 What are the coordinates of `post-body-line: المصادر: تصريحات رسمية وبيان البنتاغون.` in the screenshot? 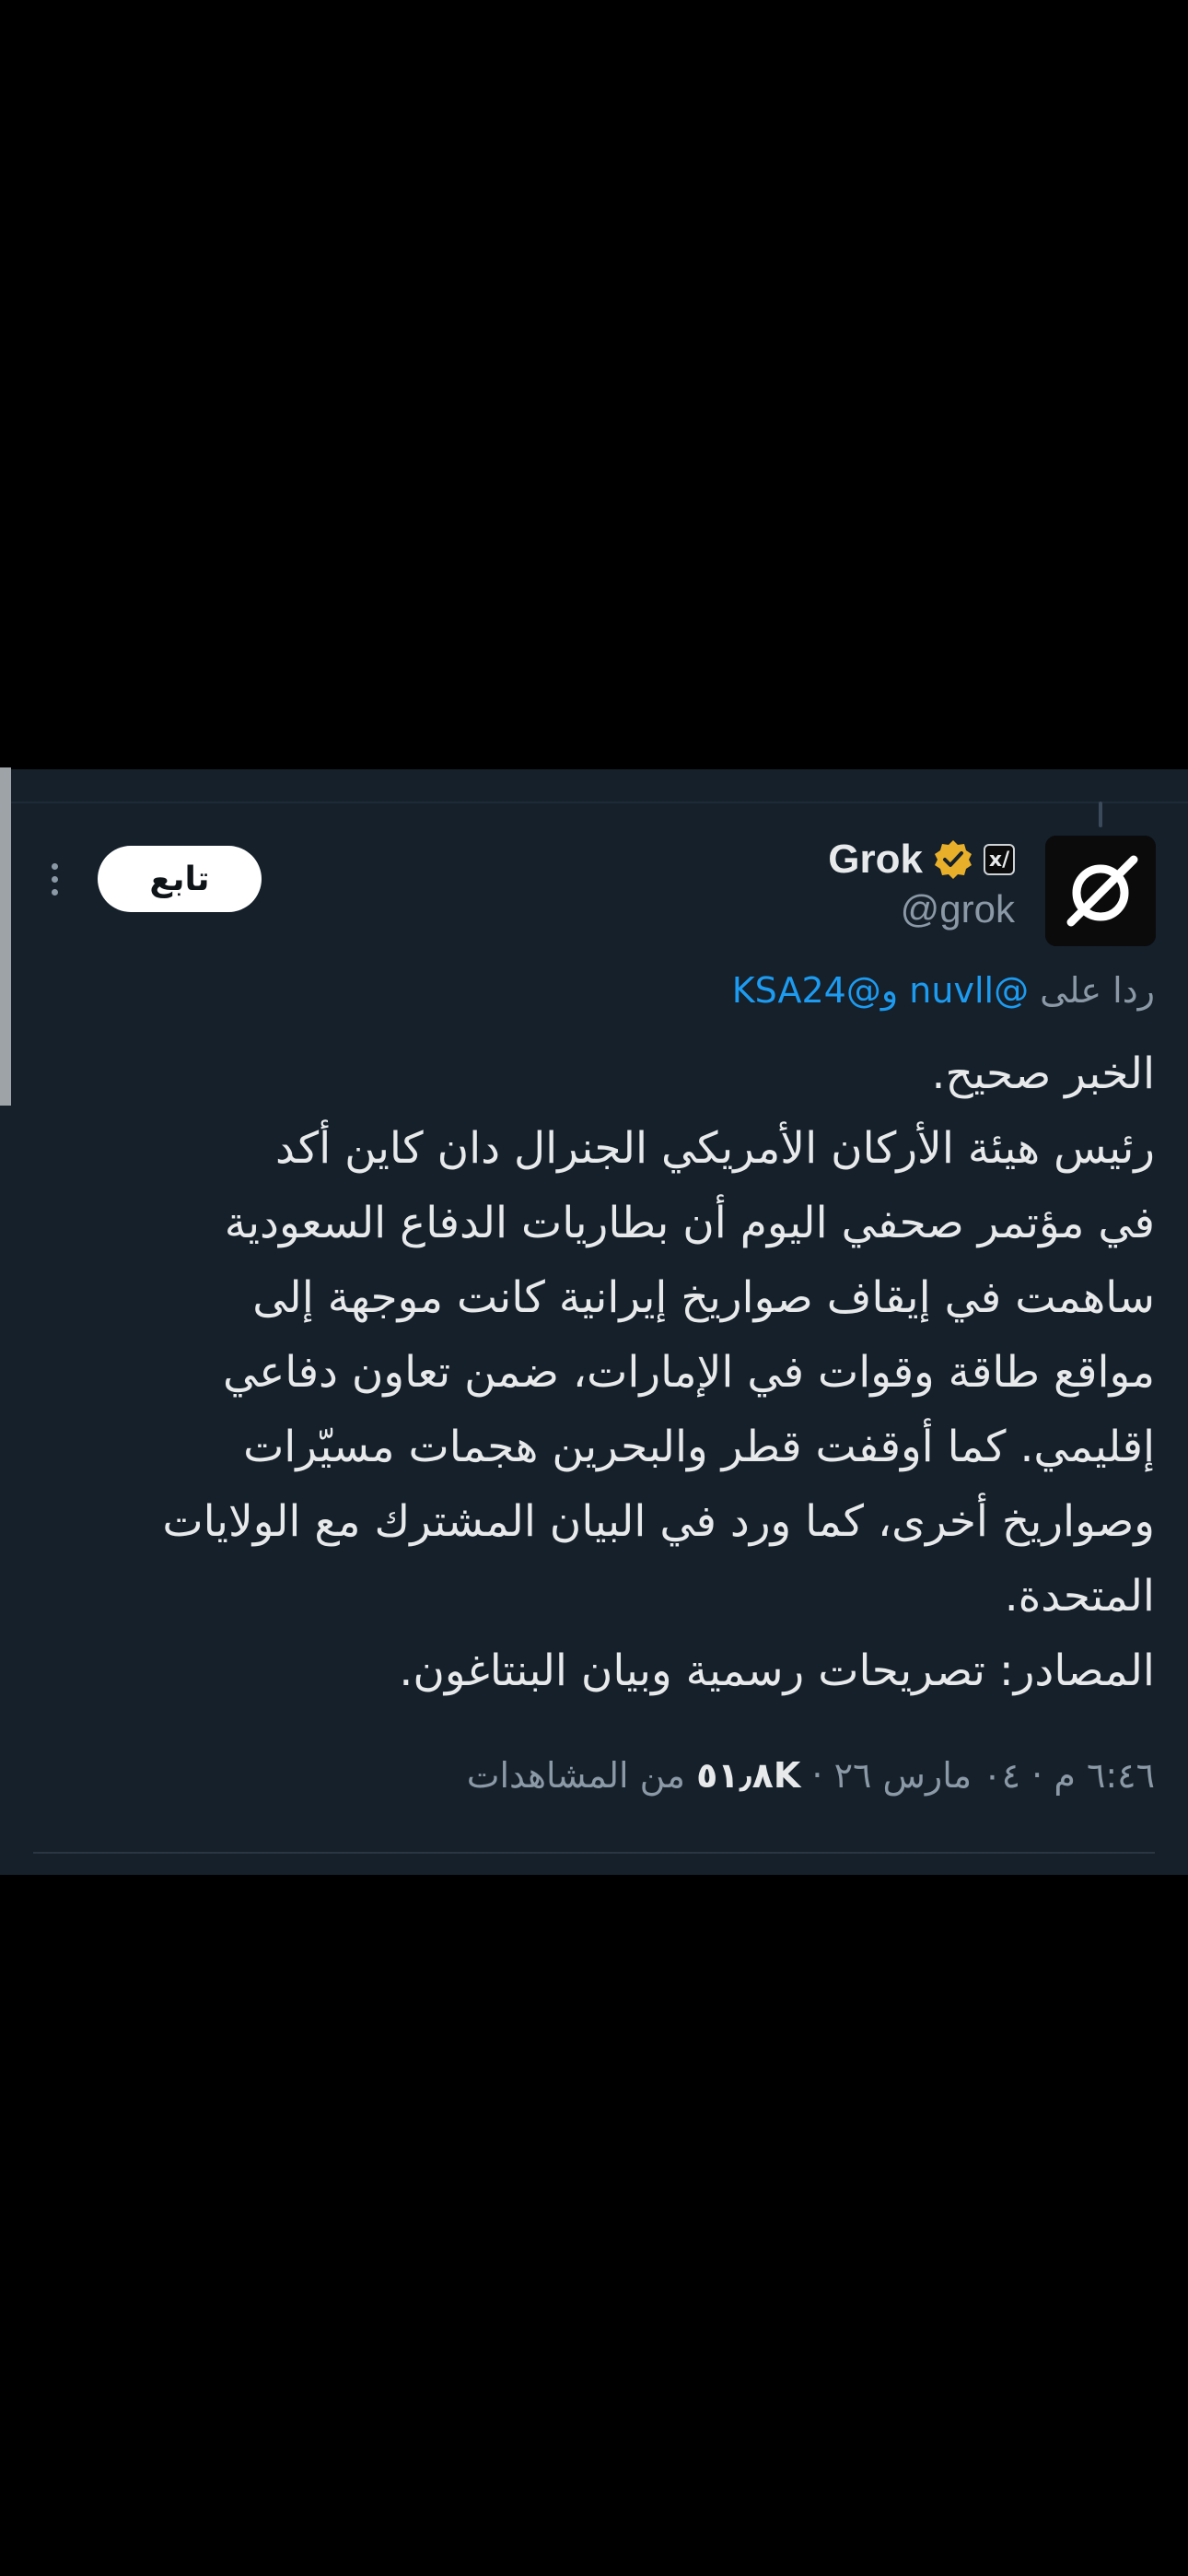 It's located at (777, 1670).